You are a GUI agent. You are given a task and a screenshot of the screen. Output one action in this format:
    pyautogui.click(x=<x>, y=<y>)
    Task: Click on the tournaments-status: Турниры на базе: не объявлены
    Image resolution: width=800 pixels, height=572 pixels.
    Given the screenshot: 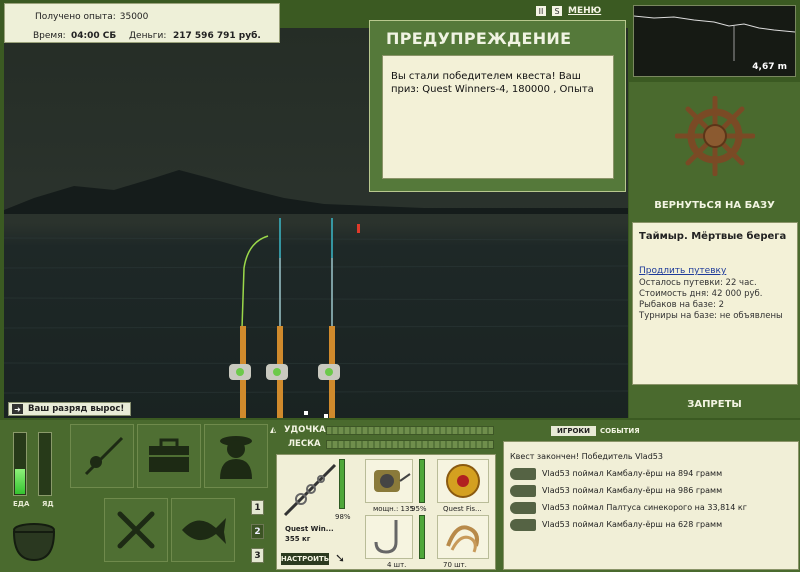 What is the action you would take?
    pyautogui.click(x=711, y=316)
    